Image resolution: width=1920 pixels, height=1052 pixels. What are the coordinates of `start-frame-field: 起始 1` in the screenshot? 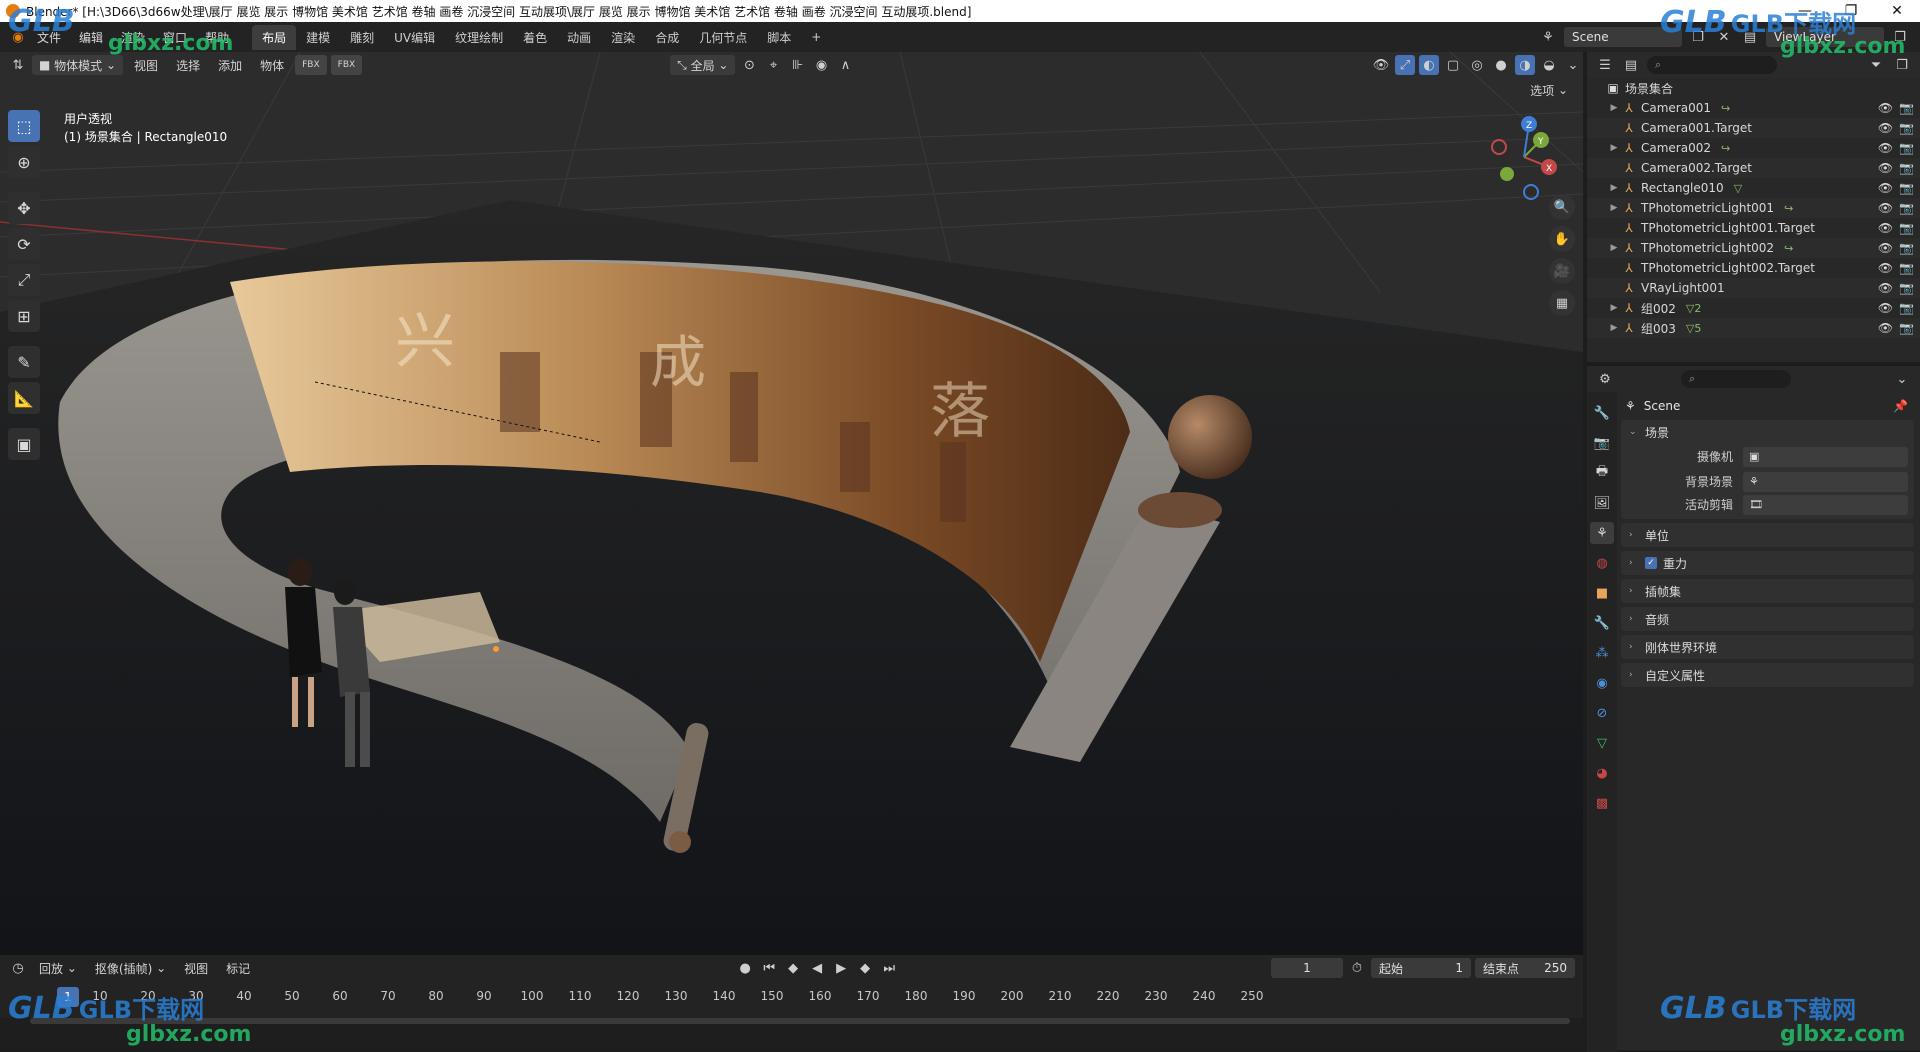 It's located at (1421, 968).